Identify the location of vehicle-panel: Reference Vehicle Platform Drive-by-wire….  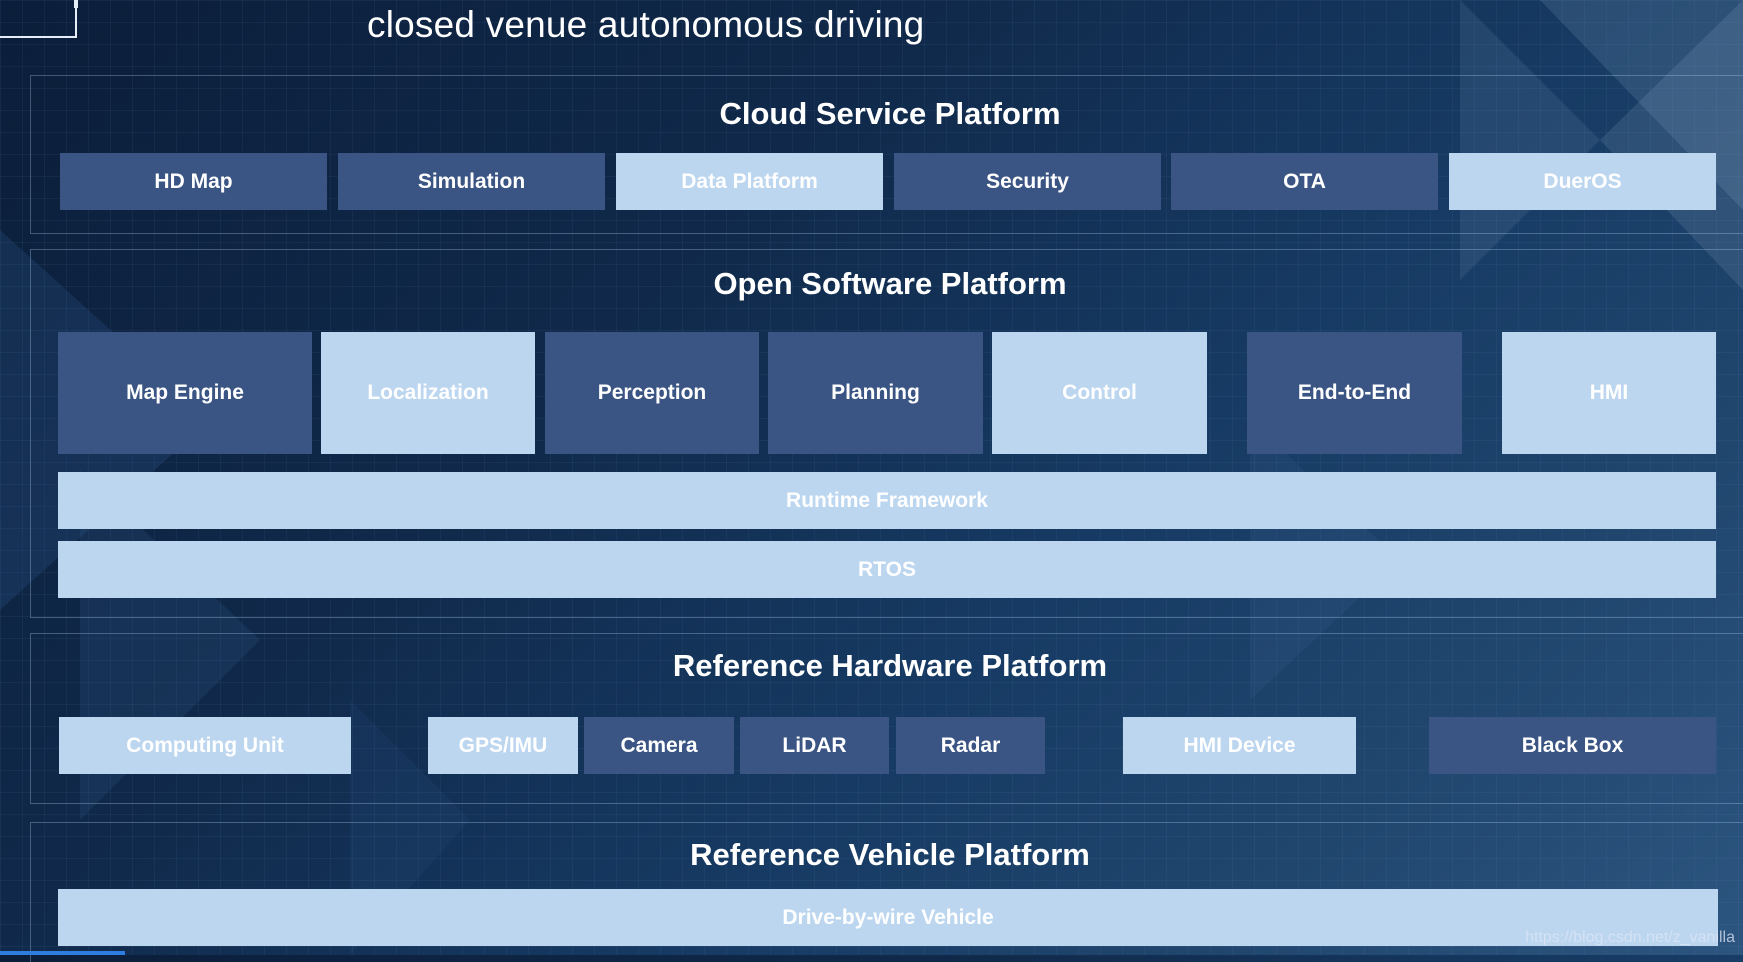
(886, 892).